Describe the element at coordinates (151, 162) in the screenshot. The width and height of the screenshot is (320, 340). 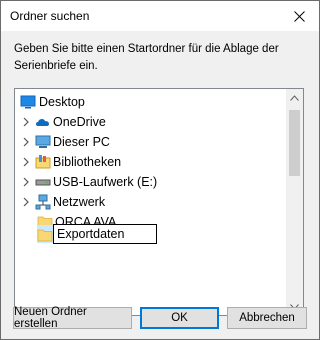
I see `tree-item-libraries: Bibliotheken` at that location.